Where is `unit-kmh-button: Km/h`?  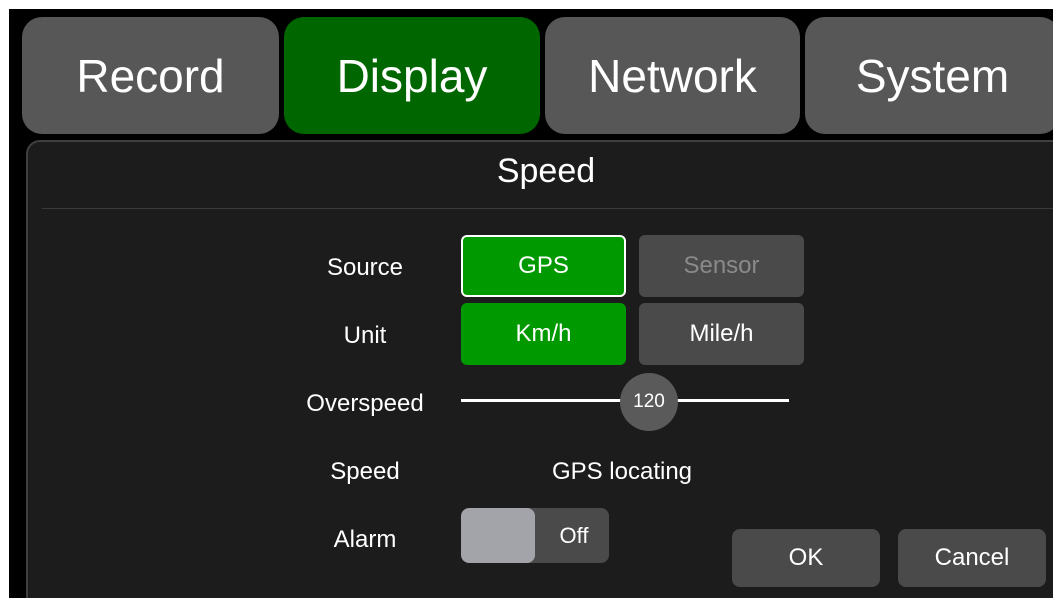 unit-kmh-button: Km/h is located at coordinates (543, 334).